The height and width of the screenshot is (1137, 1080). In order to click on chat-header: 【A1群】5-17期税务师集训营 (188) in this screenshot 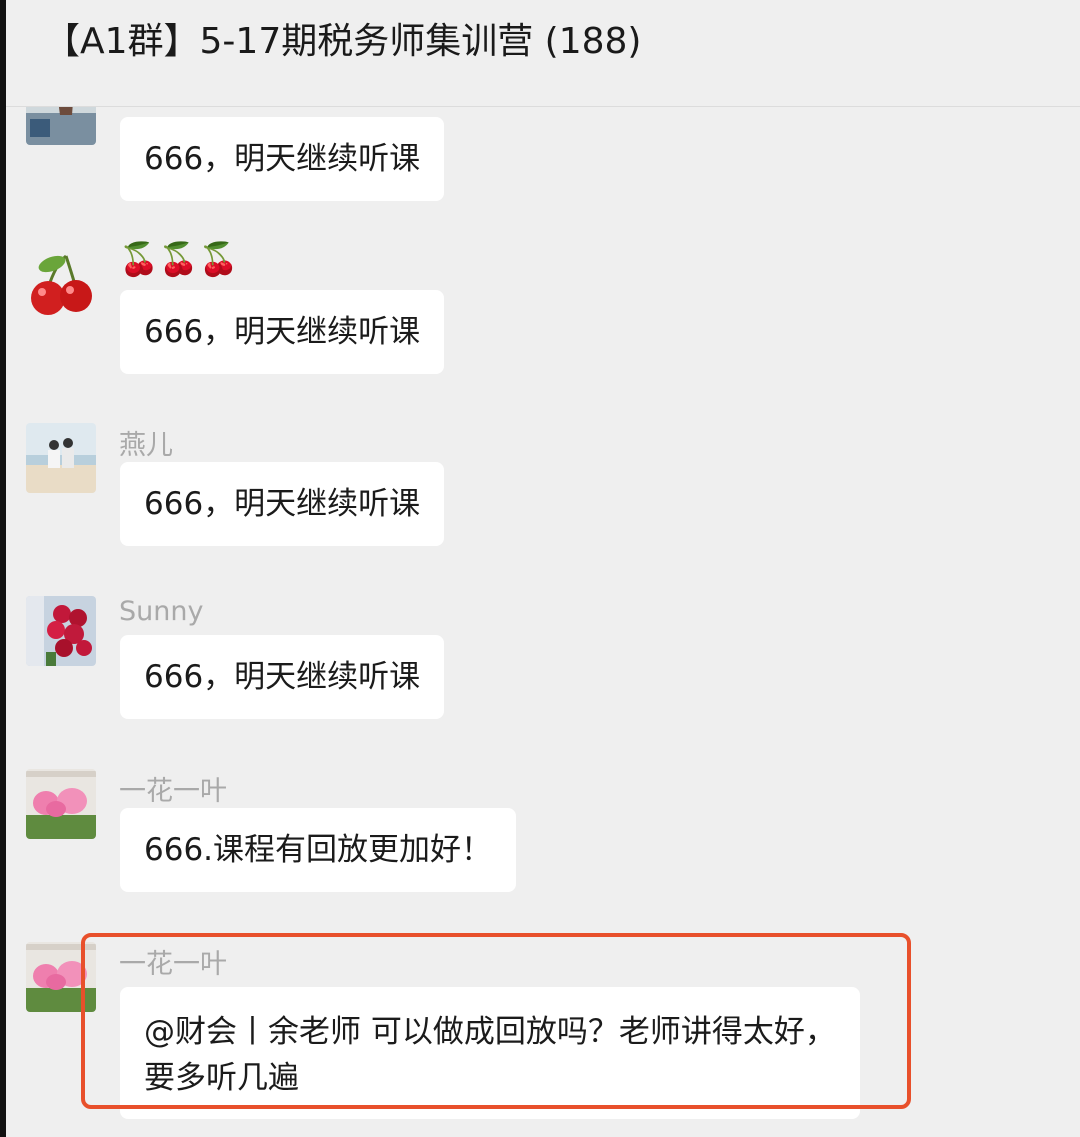, I will do `click(543, 53)`.